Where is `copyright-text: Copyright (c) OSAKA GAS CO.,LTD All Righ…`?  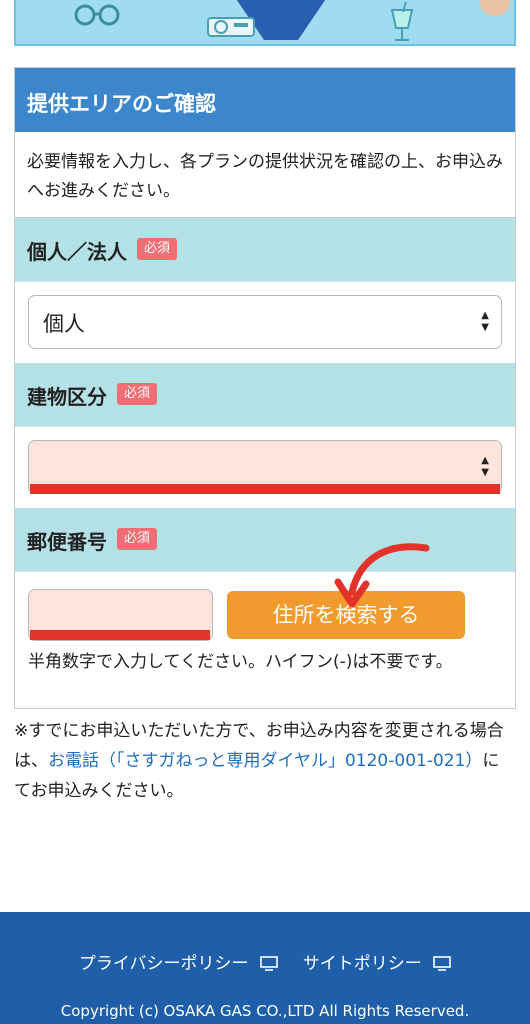
copyright-text: Copyright (c) OSAKA GAS CO.,LTD All Righ… is located at coordinates (265, 1011).